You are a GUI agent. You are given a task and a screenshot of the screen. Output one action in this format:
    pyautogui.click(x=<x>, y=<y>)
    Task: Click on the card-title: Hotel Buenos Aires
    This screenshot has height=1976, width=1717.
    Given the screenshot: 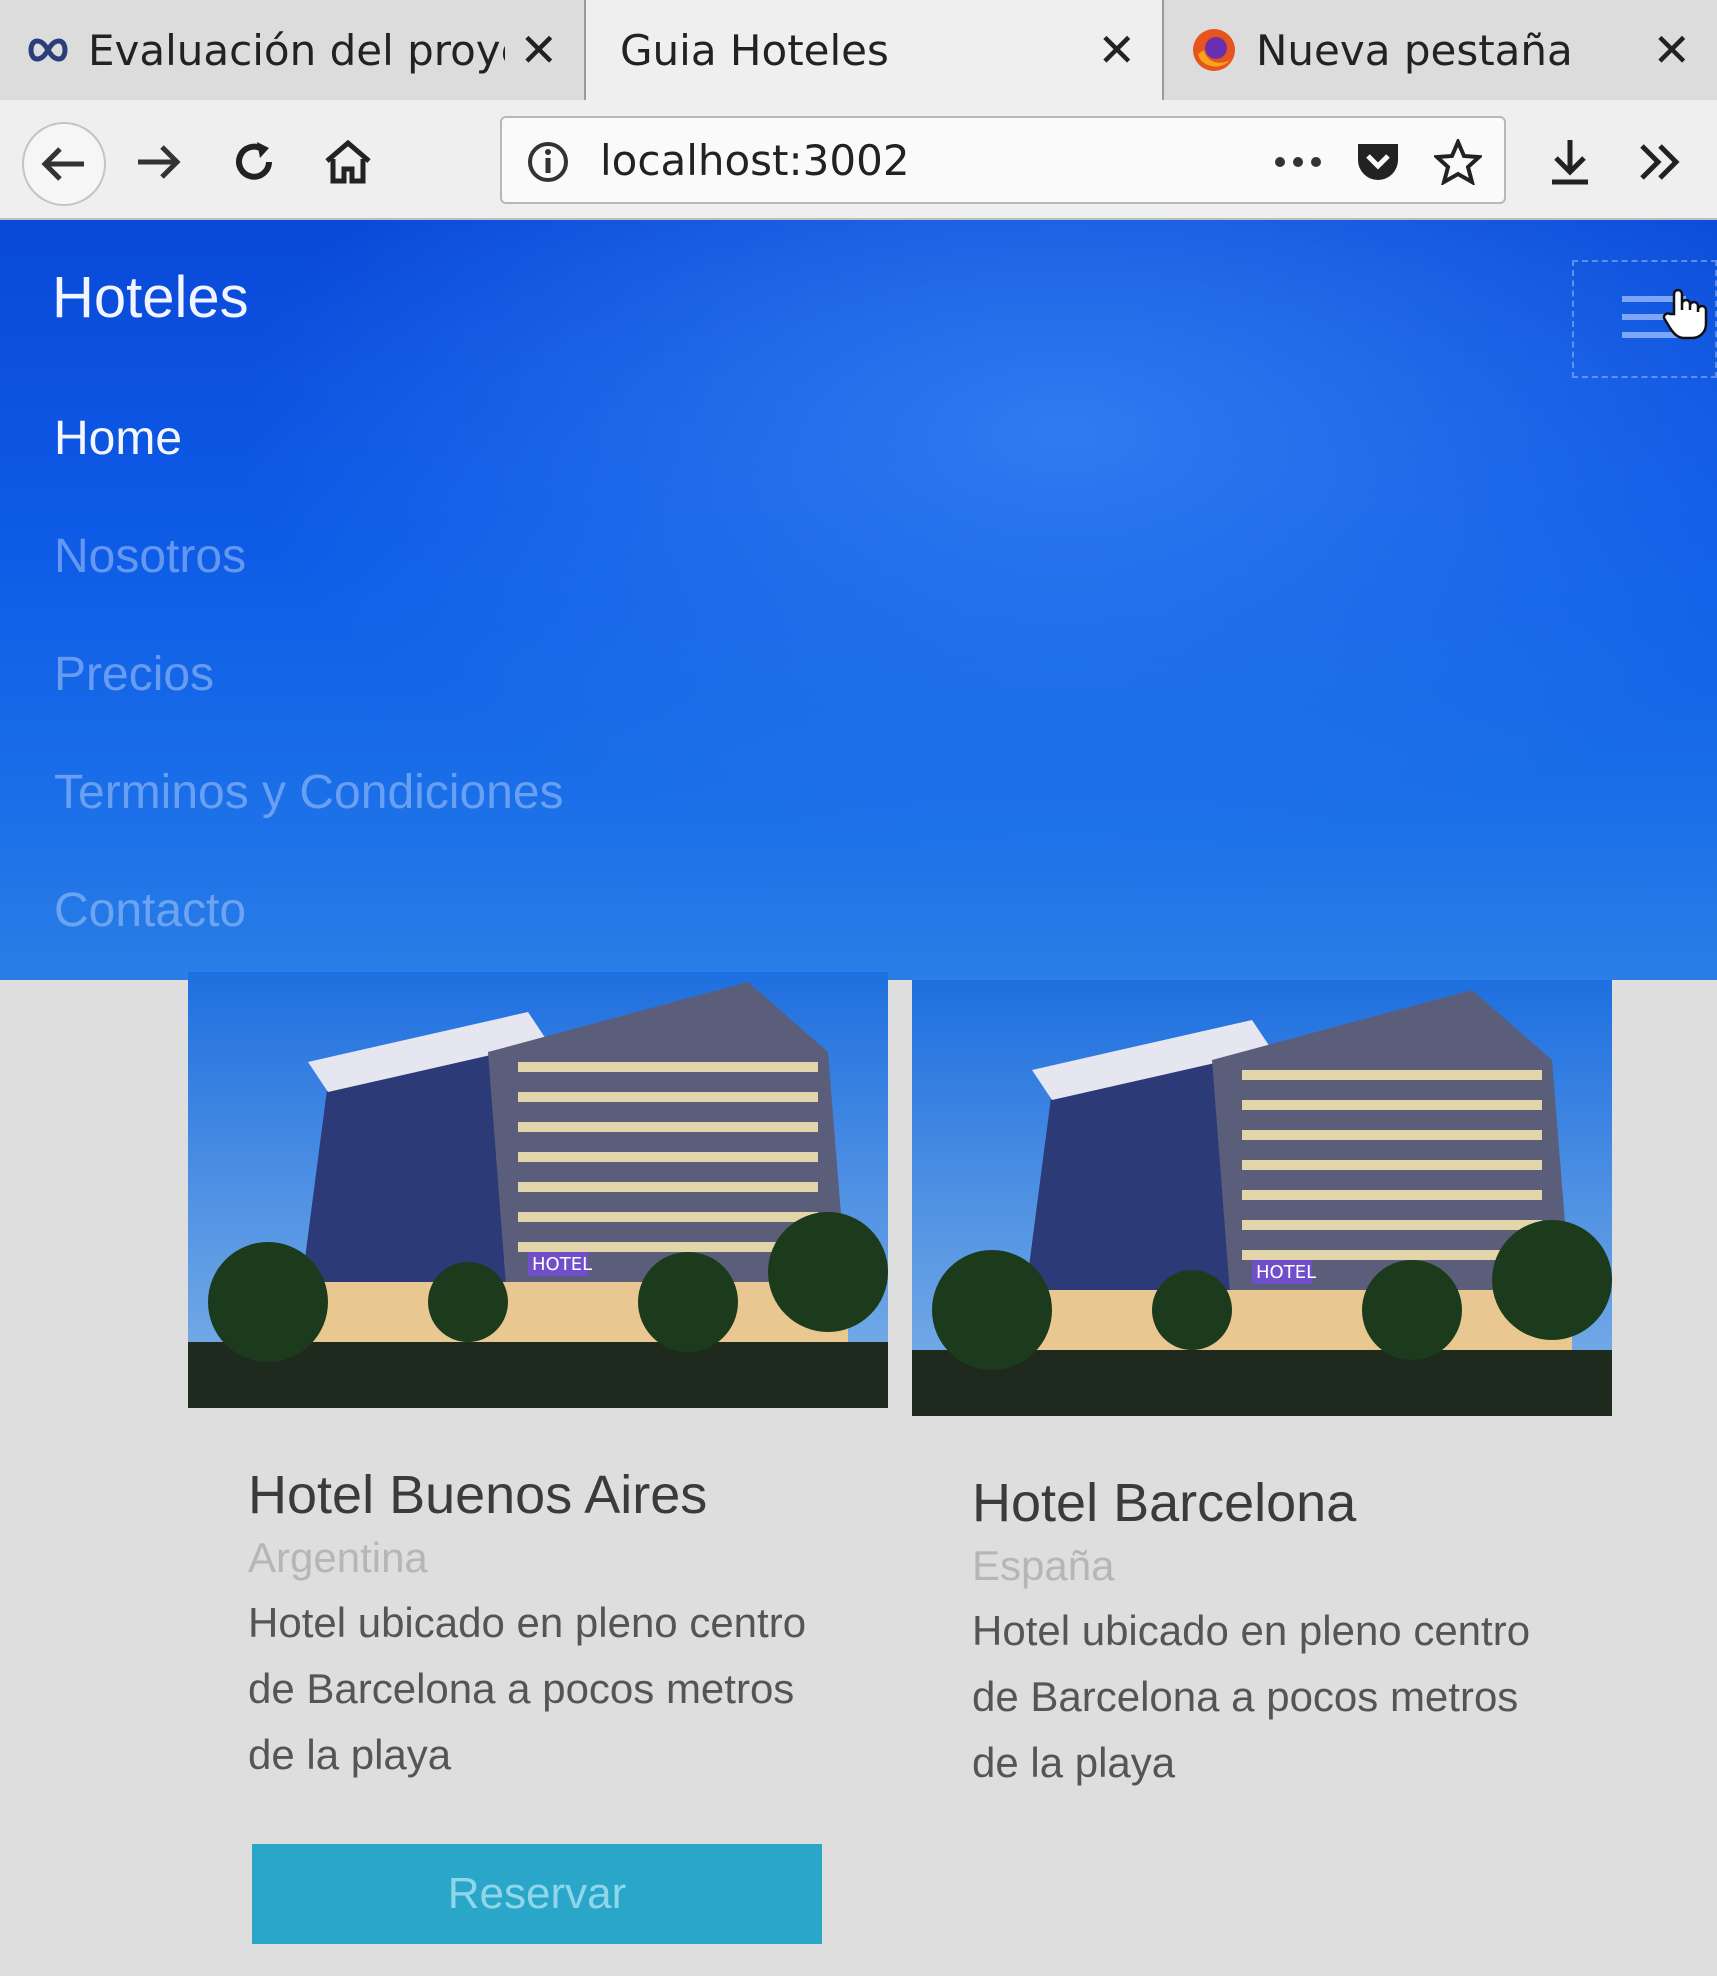 What is the action you would take?
    pyautogui.click(x=478, y=1495)
    